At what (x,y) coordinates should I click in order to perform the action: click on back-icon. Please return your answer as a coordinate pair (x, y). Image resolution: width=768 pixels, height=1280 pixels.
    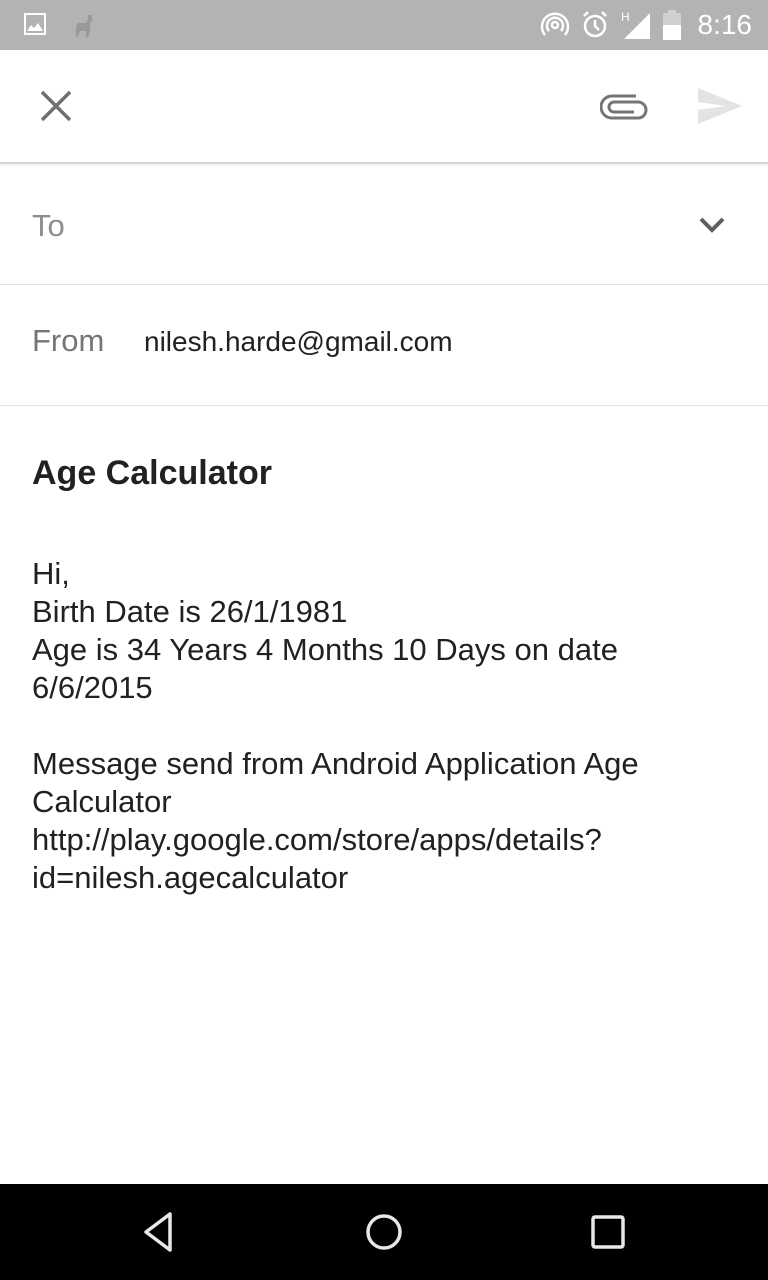
    Looking at the image, I should click on (160, 1232).